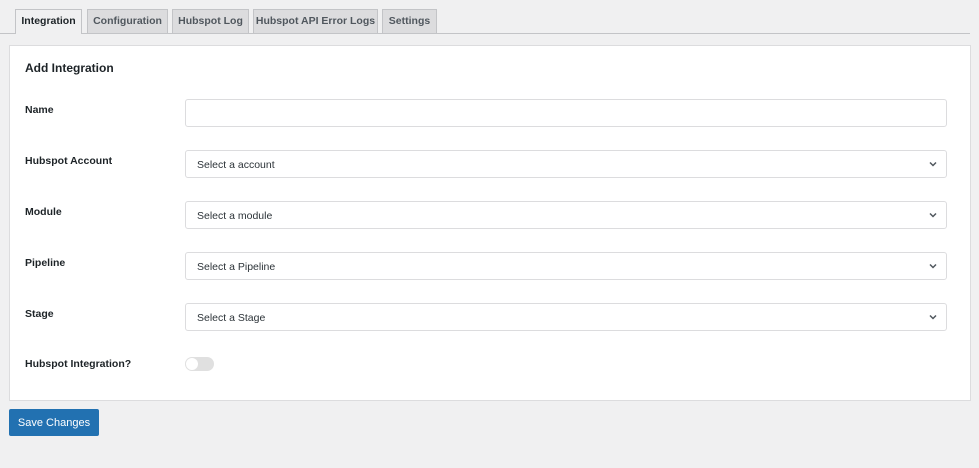  I want to click on hubspot-integration-label: Hubspot Integration?, so click(78, 364).